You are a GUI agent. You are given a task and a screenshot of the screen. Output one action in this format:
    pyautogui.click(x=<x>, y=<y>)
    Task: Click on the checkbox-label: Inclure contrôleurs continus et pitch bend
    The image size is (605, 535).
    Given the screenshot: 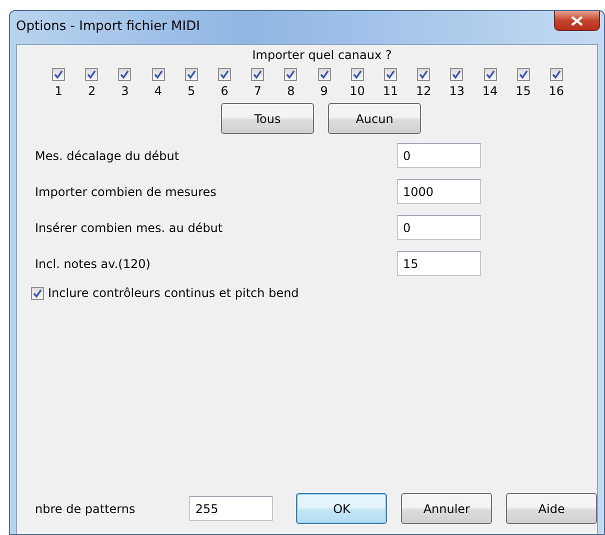 What is the action you would take?
    pyautogui.click(x=173, y=293)
    